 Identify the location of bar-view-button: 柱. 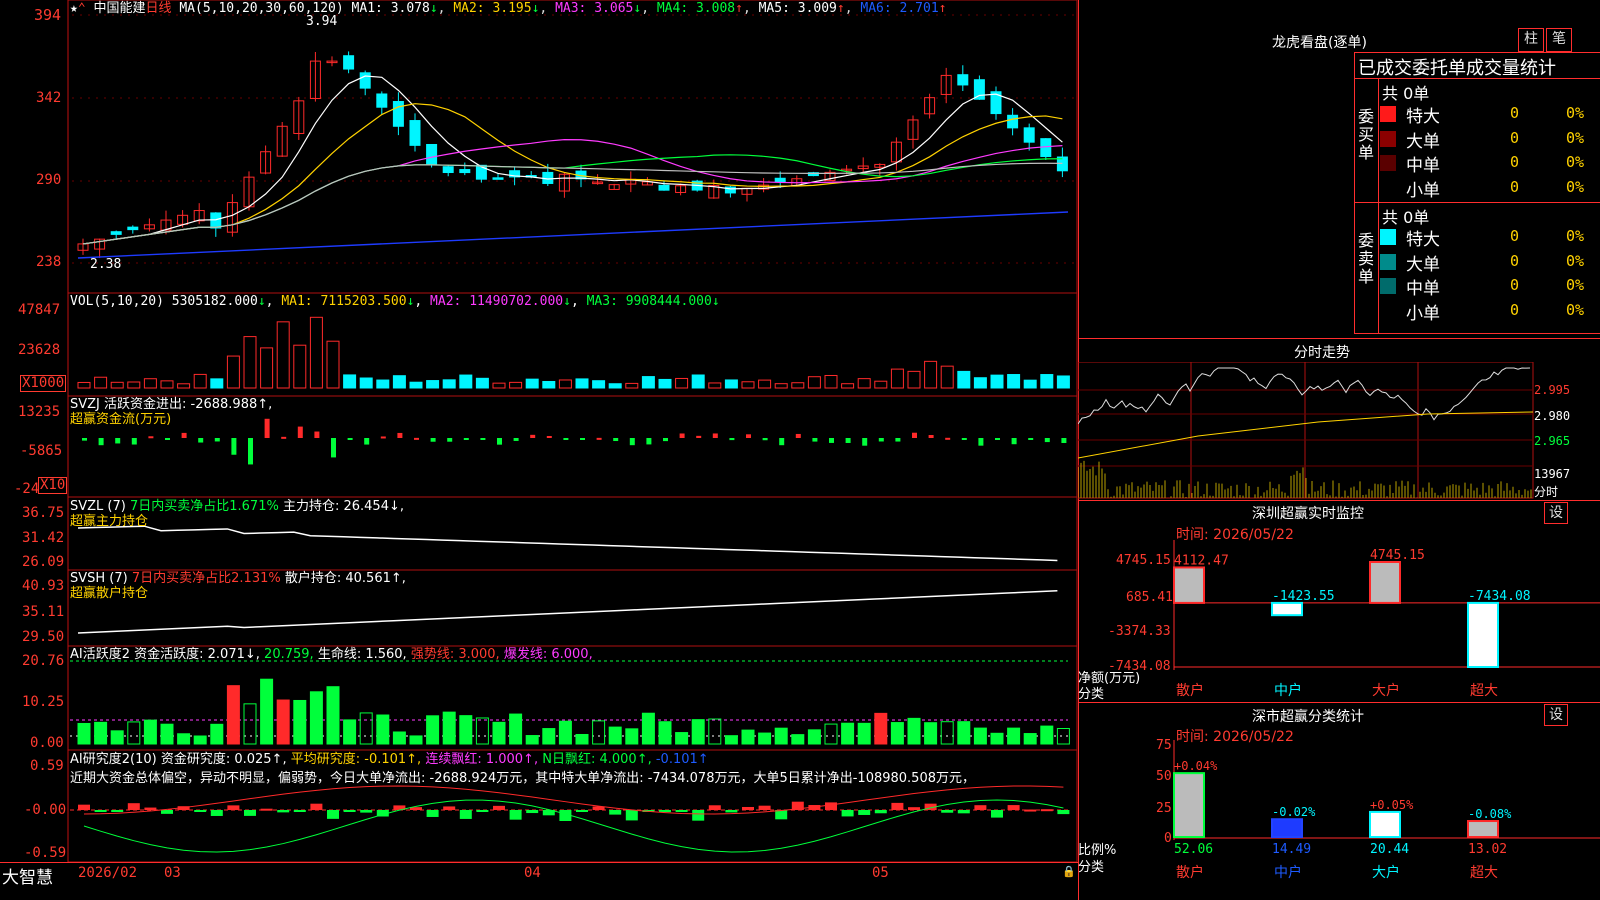
(1531, 40).